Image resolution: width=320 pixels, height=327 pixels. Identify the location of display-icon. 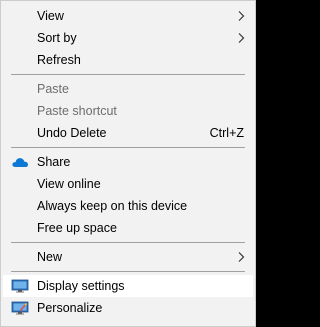
(20, 286).